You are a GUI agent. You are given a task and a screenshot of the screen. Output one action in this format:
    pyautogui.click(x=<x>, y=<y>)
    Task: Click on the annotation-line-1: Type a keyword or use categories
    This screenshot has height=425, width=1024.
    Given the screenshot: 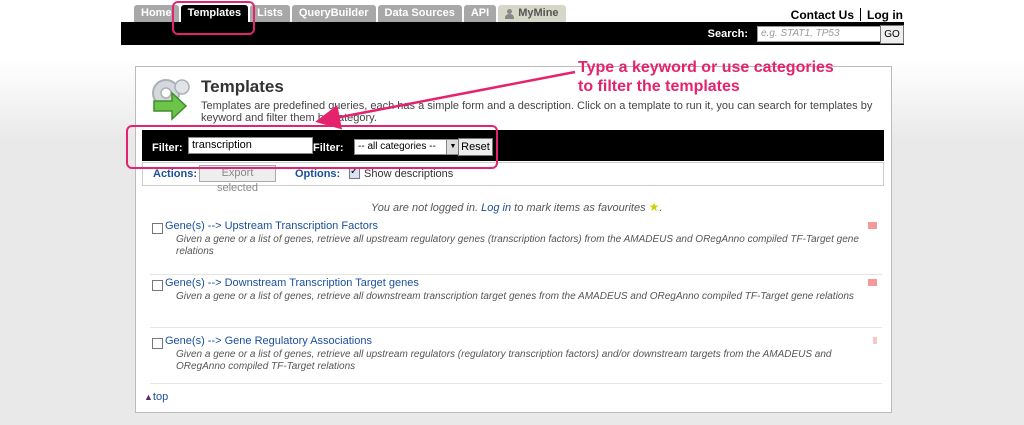 What is the action you would take?
    pyautogui.click(x=706, y=67)
    